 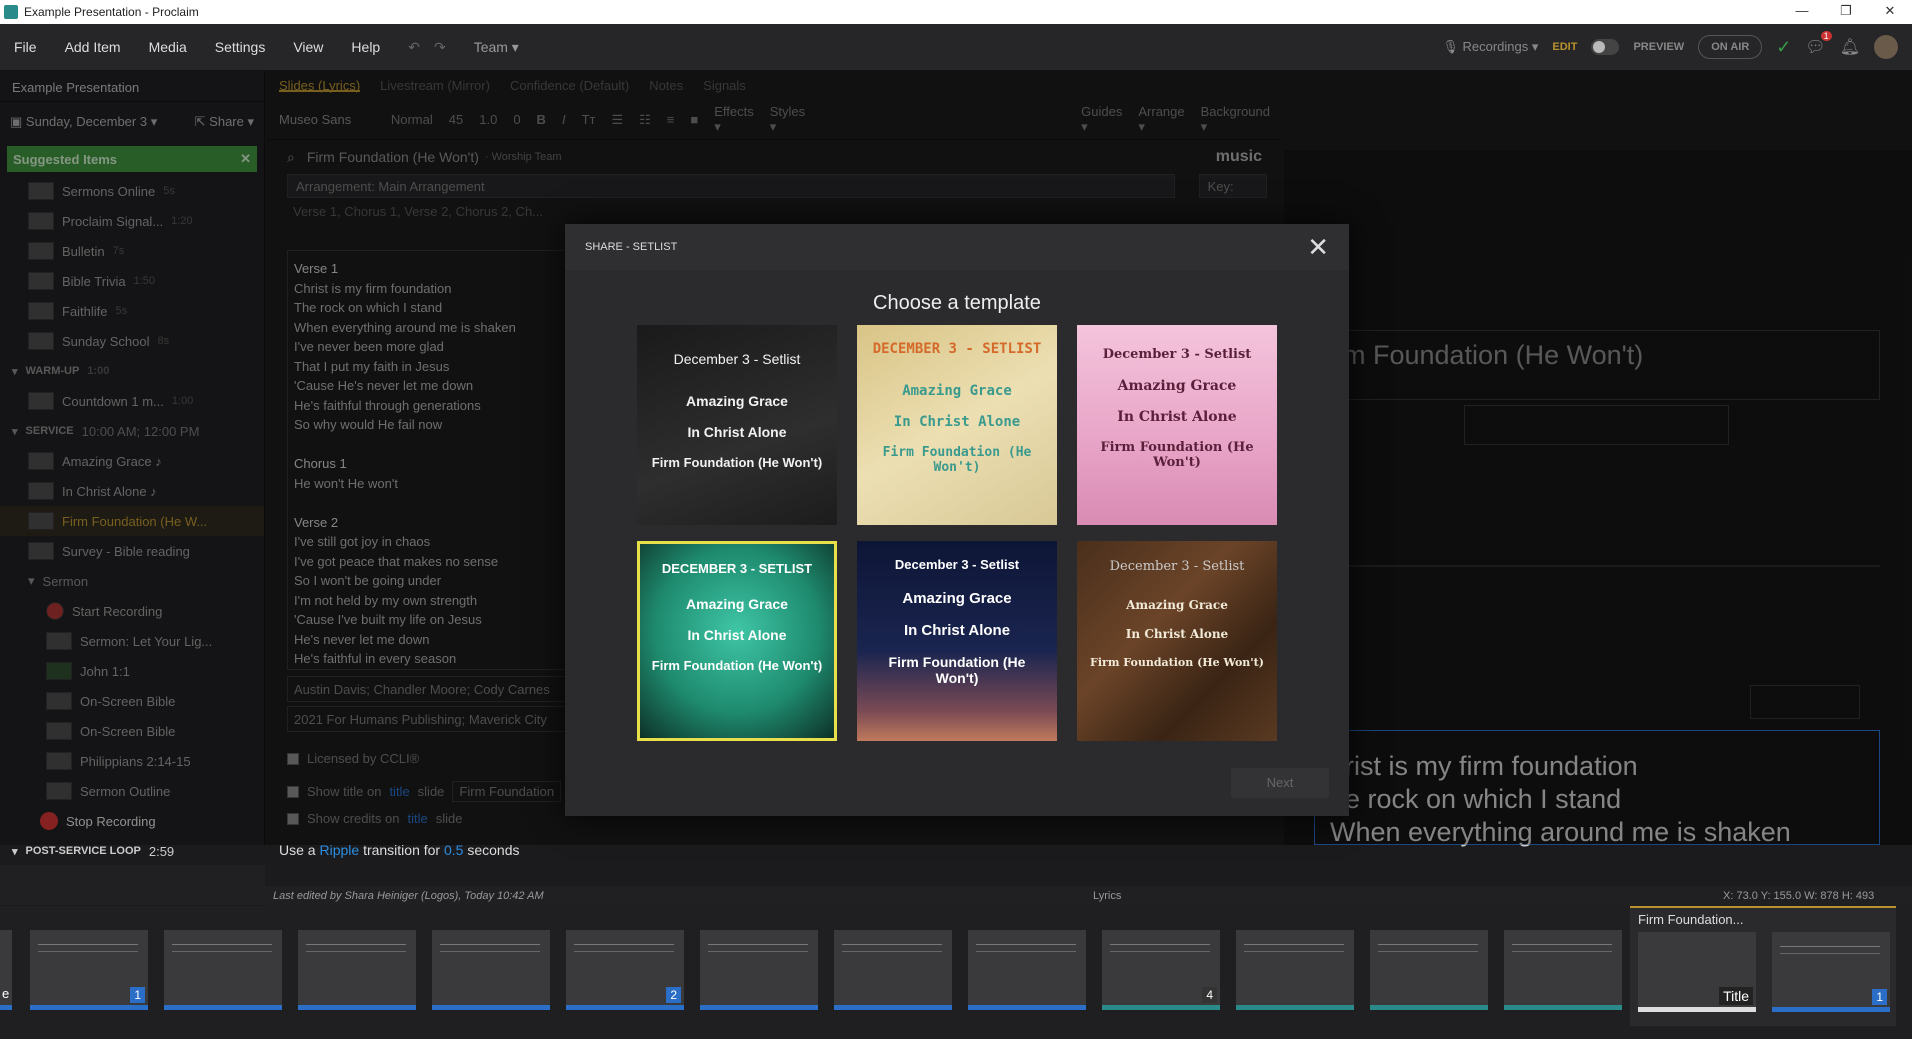 I want to click on menu-file: File, so click(x=25, y=47).